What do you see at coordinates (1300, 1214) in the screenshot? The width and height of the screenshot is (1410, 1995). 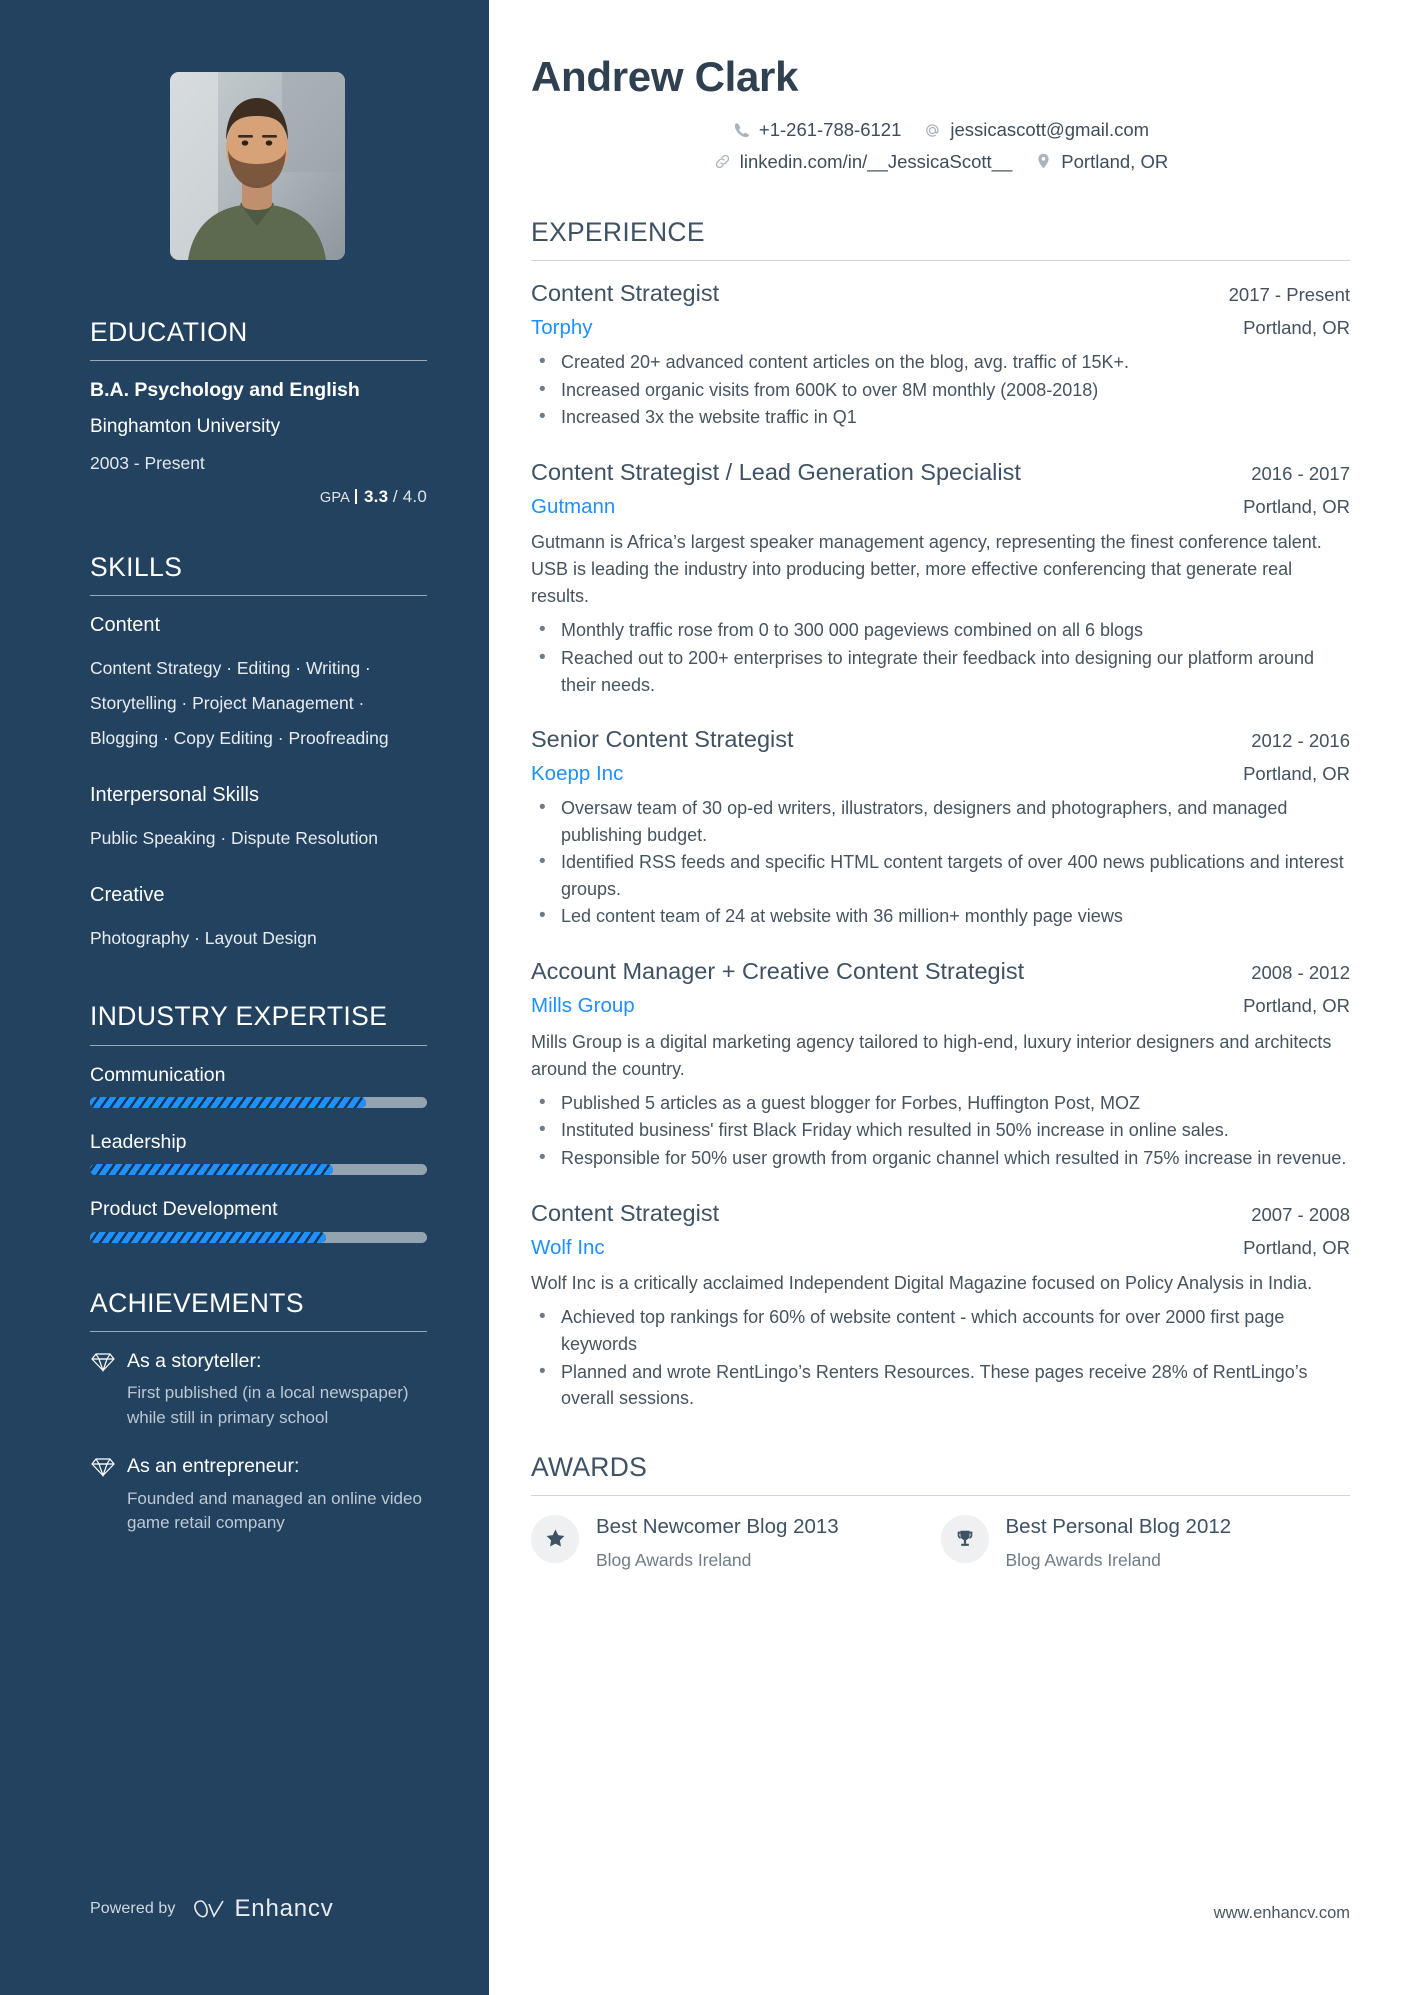 I see `job-dates: 2007 - 2008` at bounding box center [1300, 1214].